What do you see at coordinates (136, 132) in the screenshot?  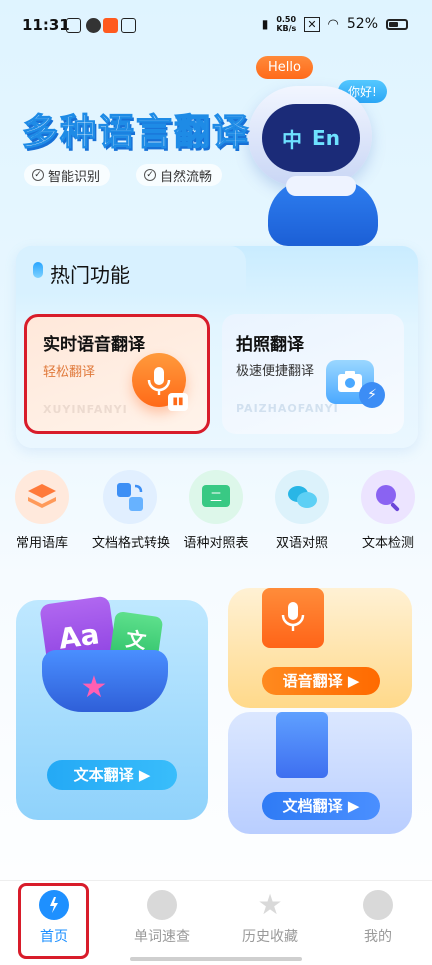 I see `hero-title: 多种语言翻译` at bounding box center [136, 132].